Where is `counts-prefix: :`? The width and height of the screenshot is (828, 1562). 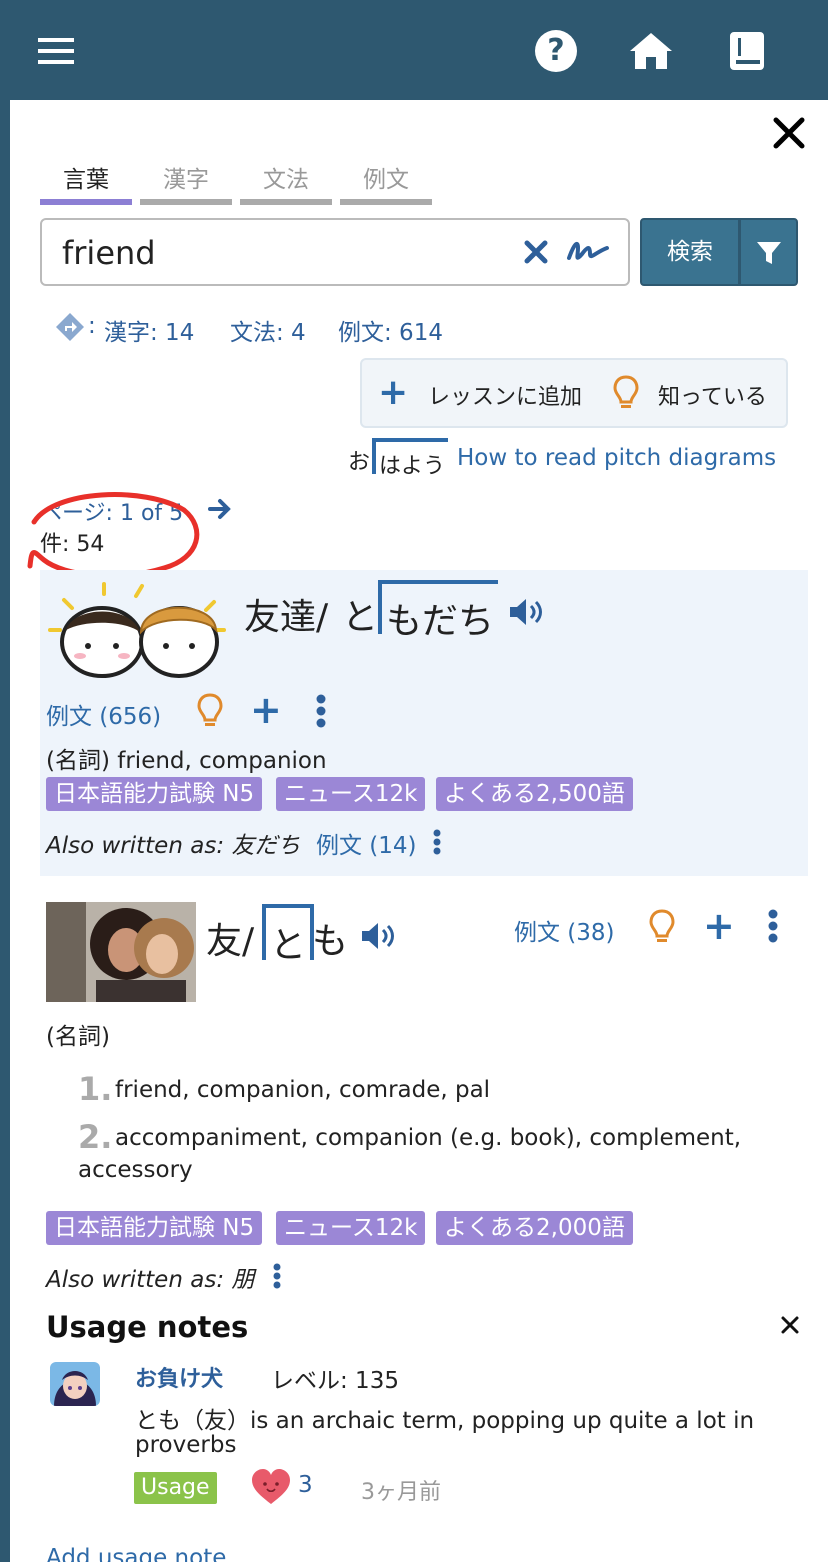
counts-prefix: : is located at coordinates (92, 326).